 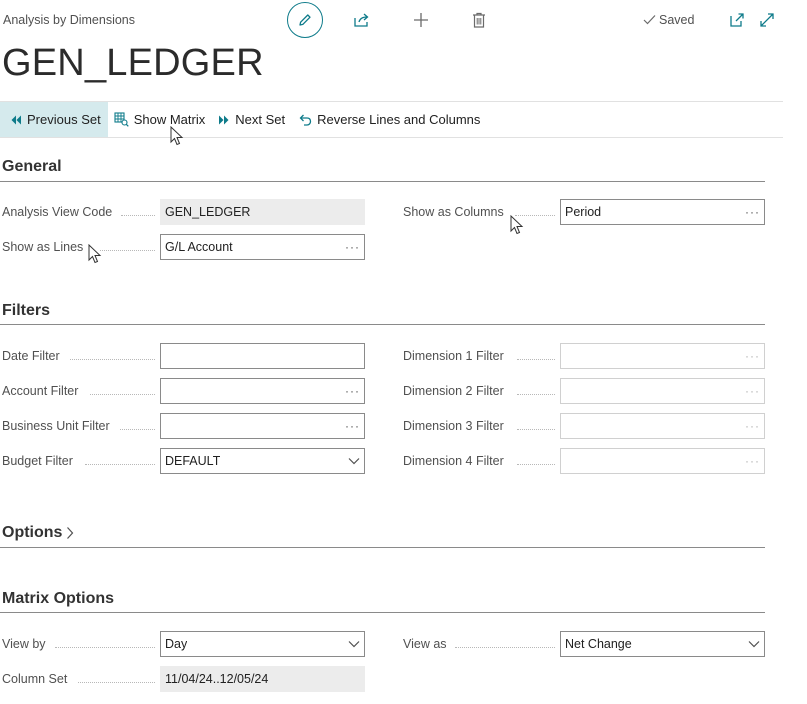 What do you see at coordinates (32, 166) in the screenshot?
I see `general-section-title: General` at bounding box center [32, 166].